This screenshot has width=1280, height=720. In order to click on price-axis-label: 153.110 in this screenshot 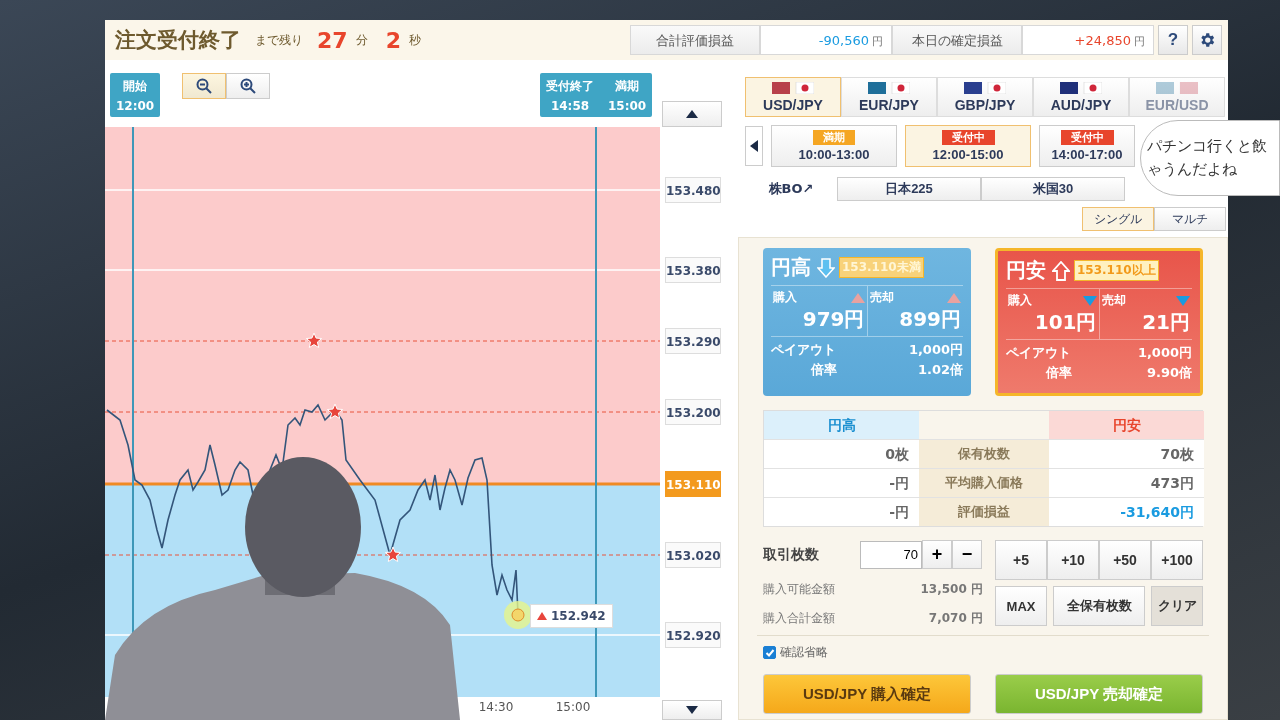, I will do `click(693, 484)`.